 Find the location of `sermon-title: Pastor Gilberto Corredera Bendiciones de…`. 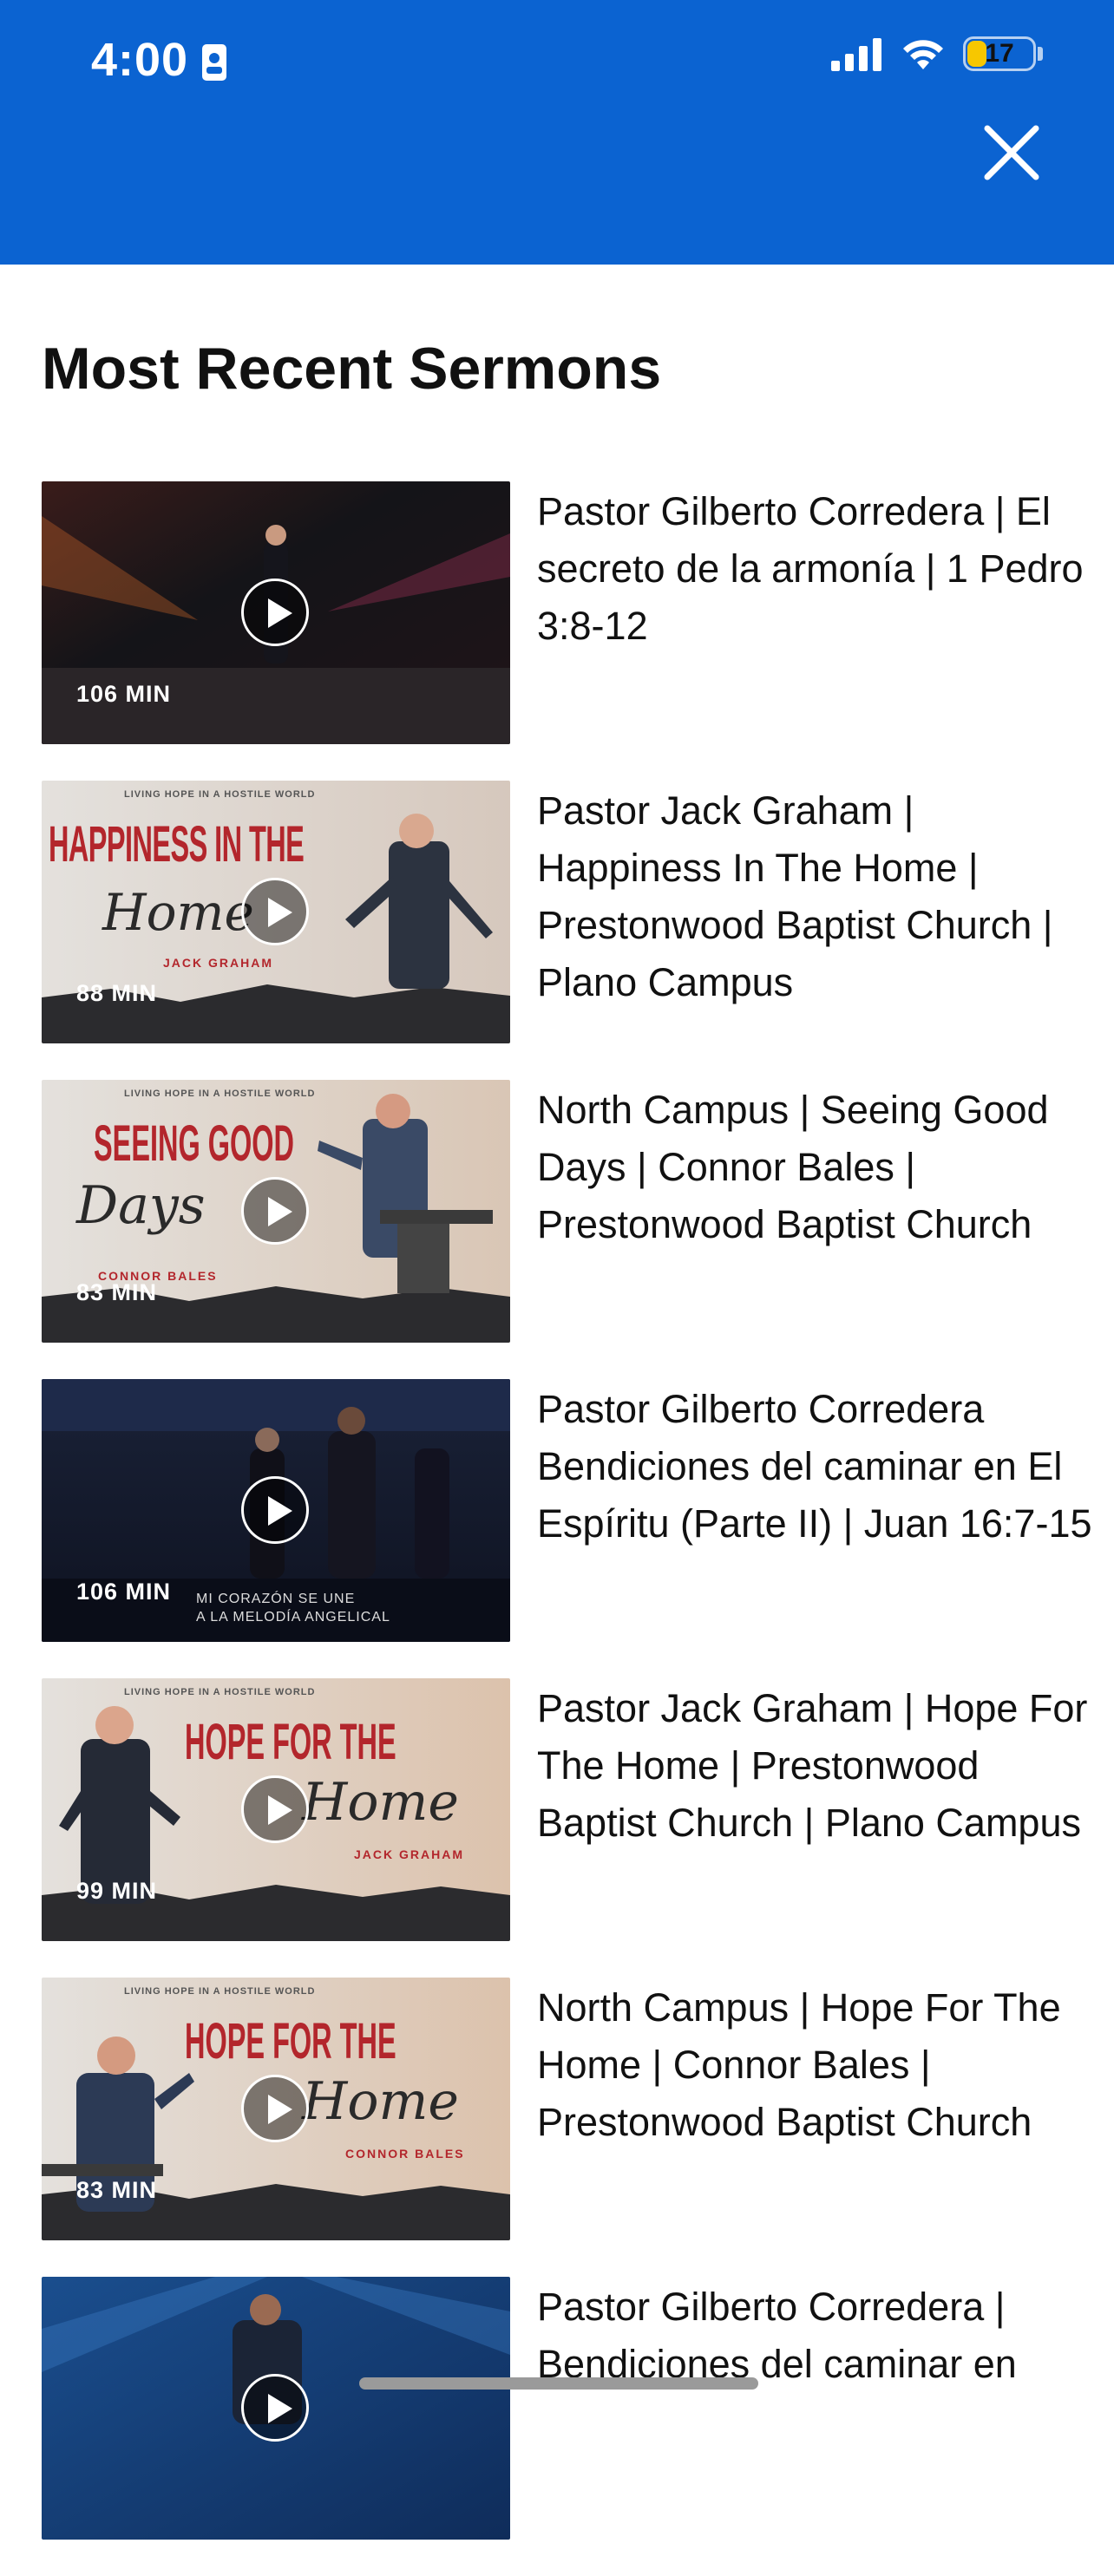

sermon-title: Pastor Gilberto Corredera Bendiciones de… is located at coordinates (815, 1467).